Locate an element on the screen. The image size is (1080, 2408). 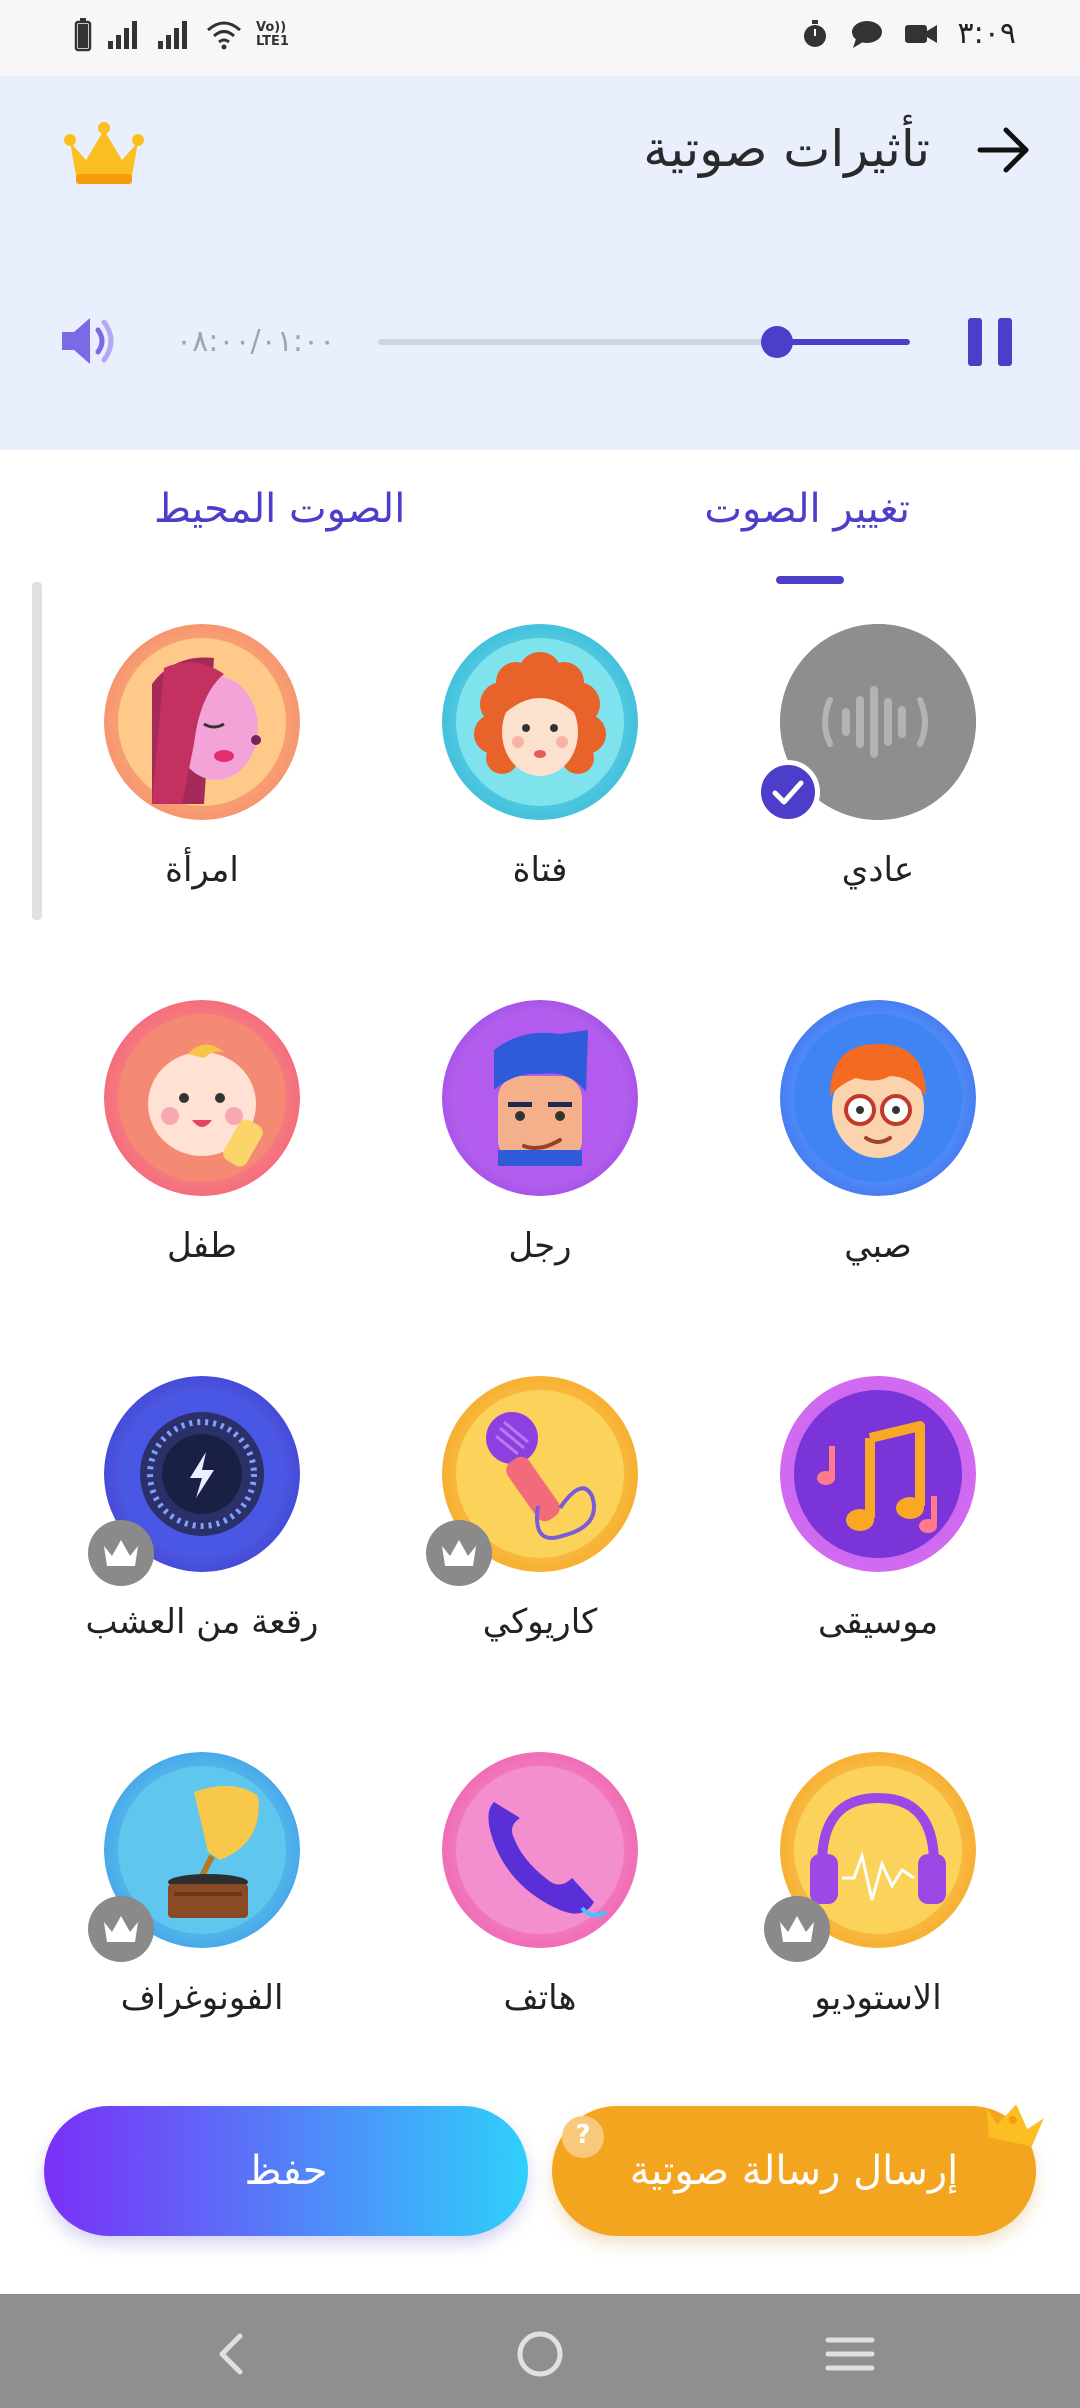
effect-boy: صبي is located at coordinates (878, 1141).